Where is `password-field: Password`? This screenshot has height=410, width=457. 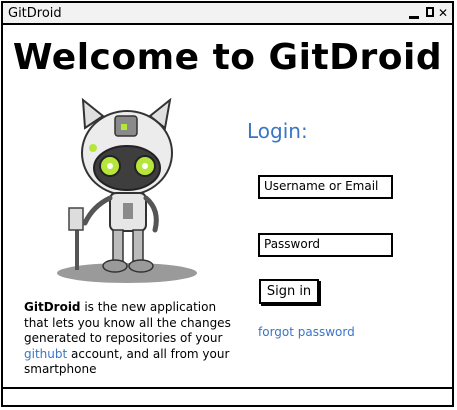 password-field: Password is located at coordinates (325, 245).